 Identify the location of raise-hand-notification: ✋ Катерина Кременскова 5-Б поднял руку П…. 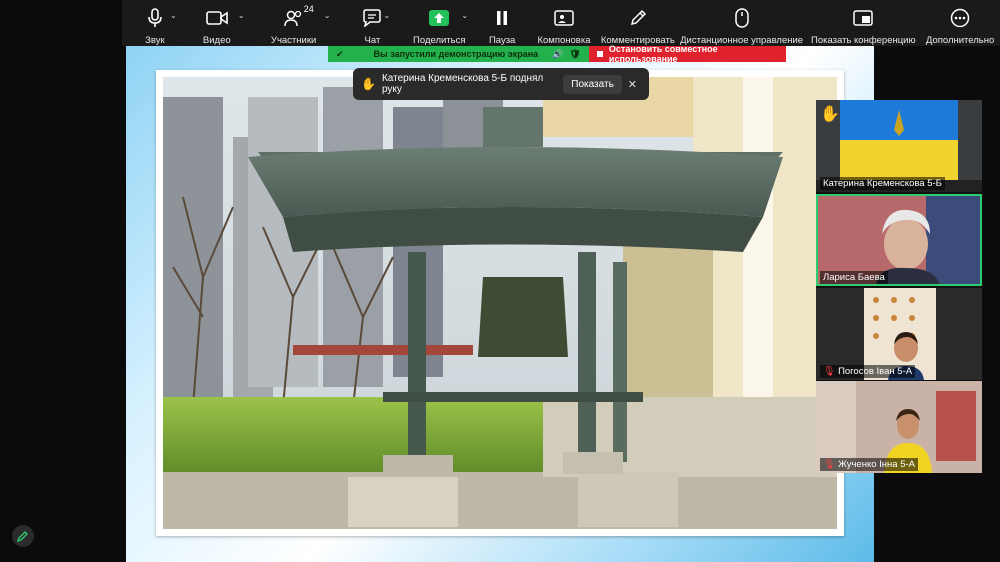
(501, 84).